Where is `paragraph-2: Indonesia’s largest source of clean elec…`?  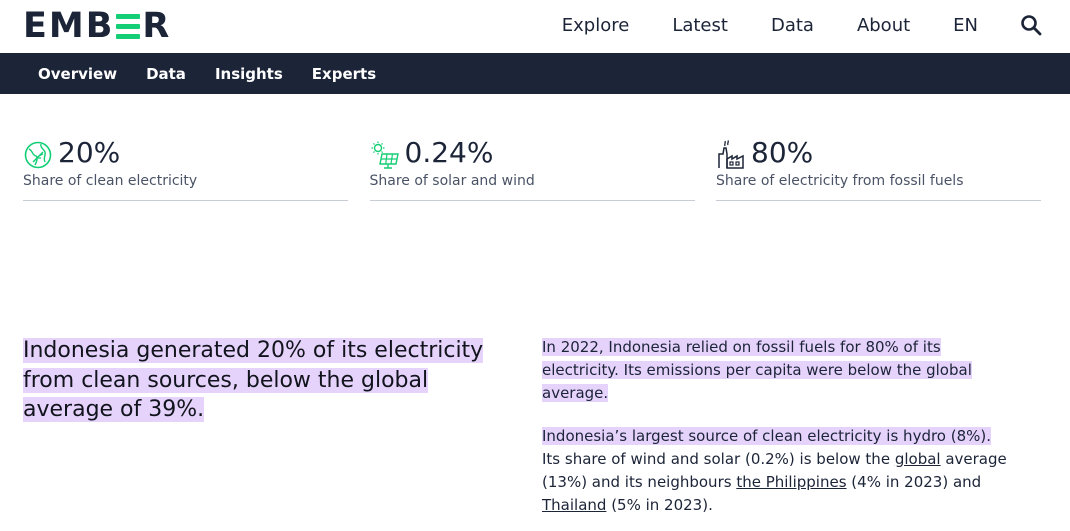
paragraph-2: Indonesia’s largest source of clean elec… is located at coordinates (777, 471).